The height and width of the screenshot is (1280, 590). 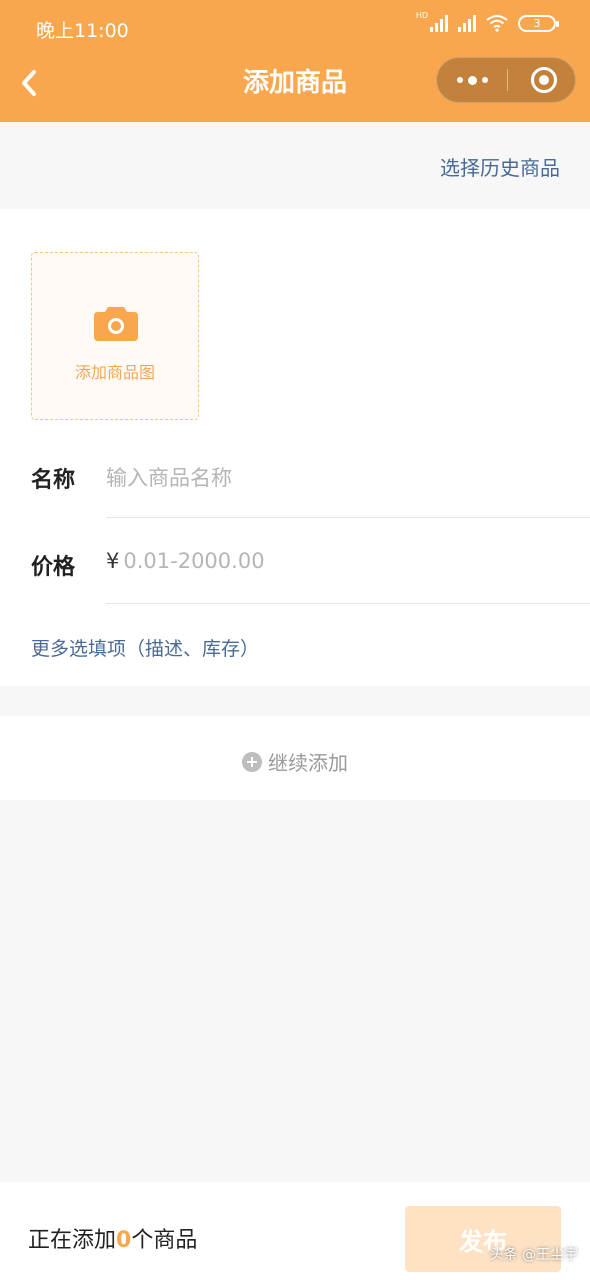 What do you see at coordinates (459, 80) in the screenshot?
I see `more-dots-icon` at bounding box center [459, 80].